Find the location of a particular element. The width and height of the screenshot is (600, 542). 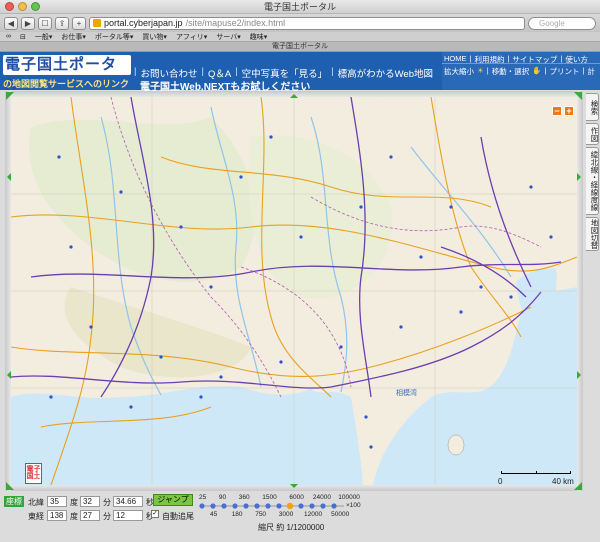

zoom-window-button is located at coordinates (35, 6).